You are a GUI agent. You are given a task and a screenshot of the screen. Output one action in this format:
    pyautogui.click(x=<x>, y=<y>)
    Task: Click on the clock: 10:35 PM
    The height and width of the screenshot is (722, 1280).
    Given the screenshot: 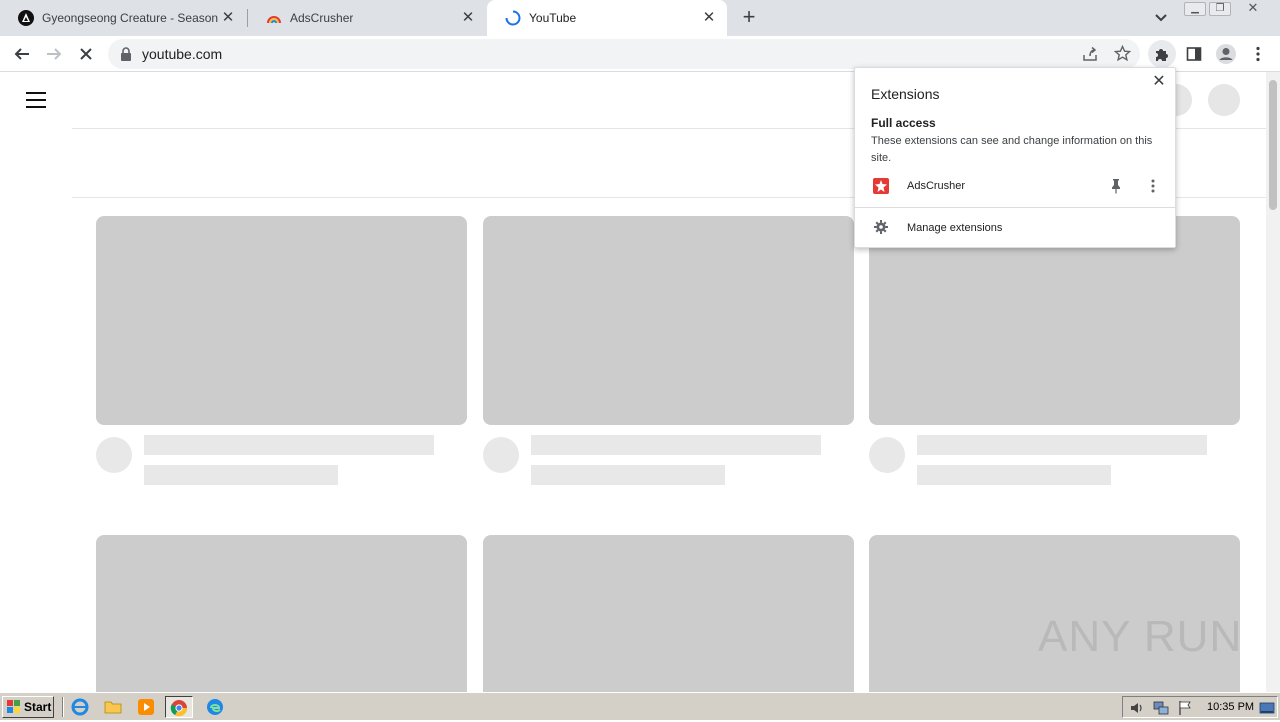 What is the action you would take?
    pyautogui.click(x=1230, y=707)
    